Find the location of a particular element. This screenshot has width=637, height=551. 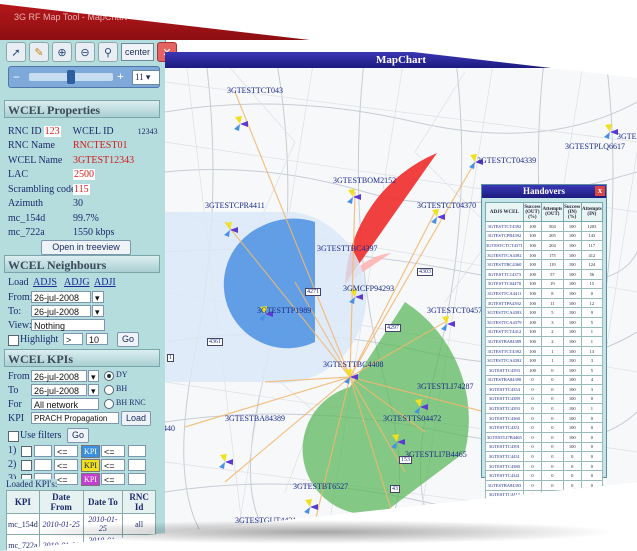

table-row: 3GTESTTCA4411 100 8 100 0 is located at coordinates (544, 293).